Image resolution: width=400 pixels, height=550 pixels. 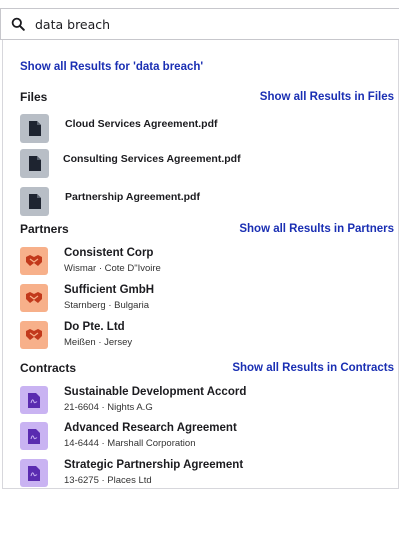 I want to click on contract-name: Strategic Partnership Agreement, so click(x=154, y=465).